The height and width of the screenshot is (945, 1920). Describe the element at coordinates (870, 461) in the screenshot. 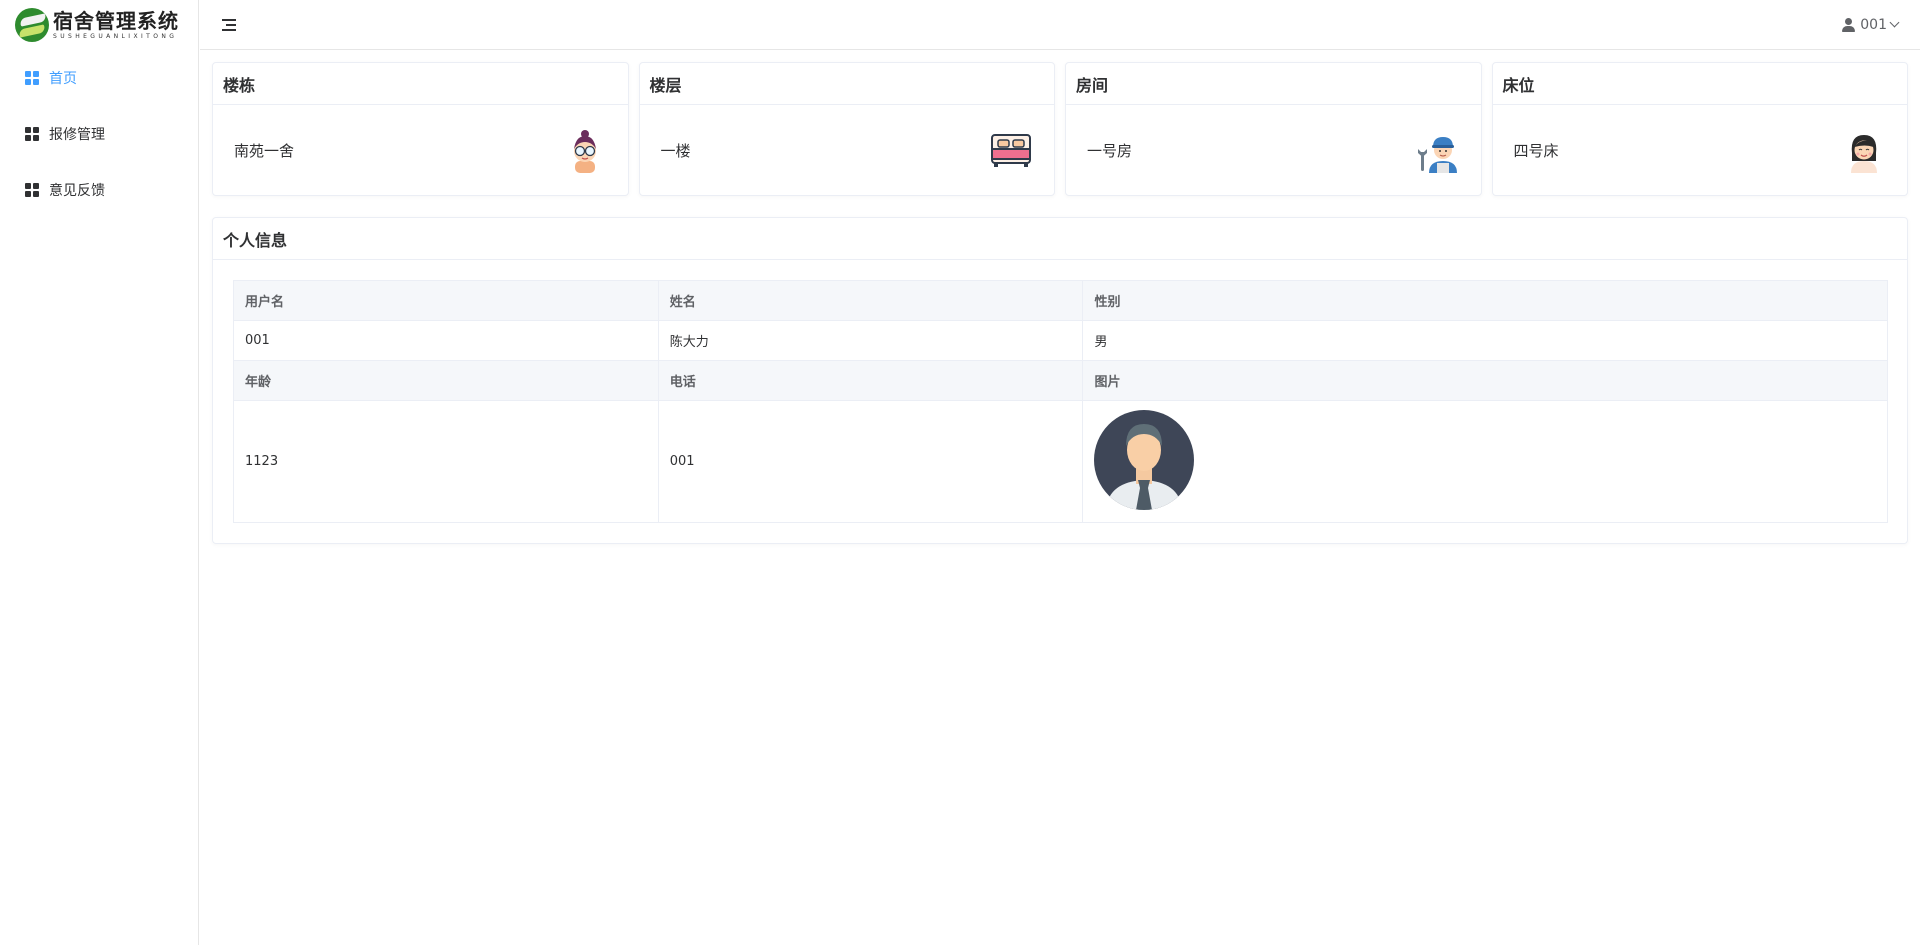

I see `value-phone: 001` at that location.